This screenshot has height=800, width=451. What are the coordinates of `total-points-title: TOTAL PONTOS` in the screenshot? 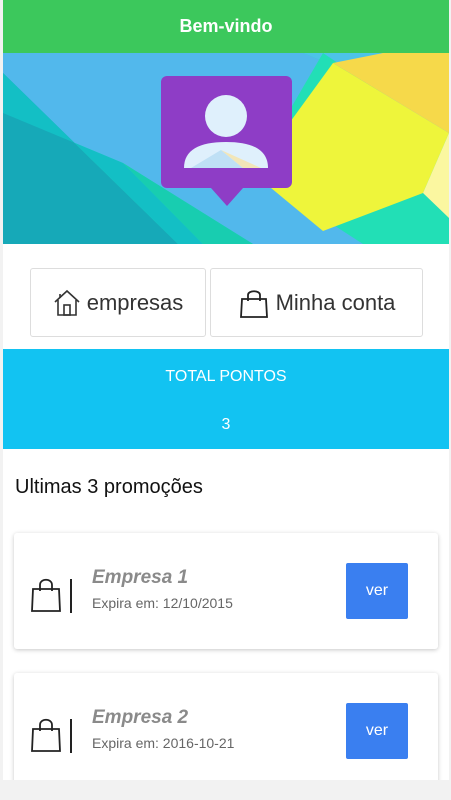 It's located at (226, 376).